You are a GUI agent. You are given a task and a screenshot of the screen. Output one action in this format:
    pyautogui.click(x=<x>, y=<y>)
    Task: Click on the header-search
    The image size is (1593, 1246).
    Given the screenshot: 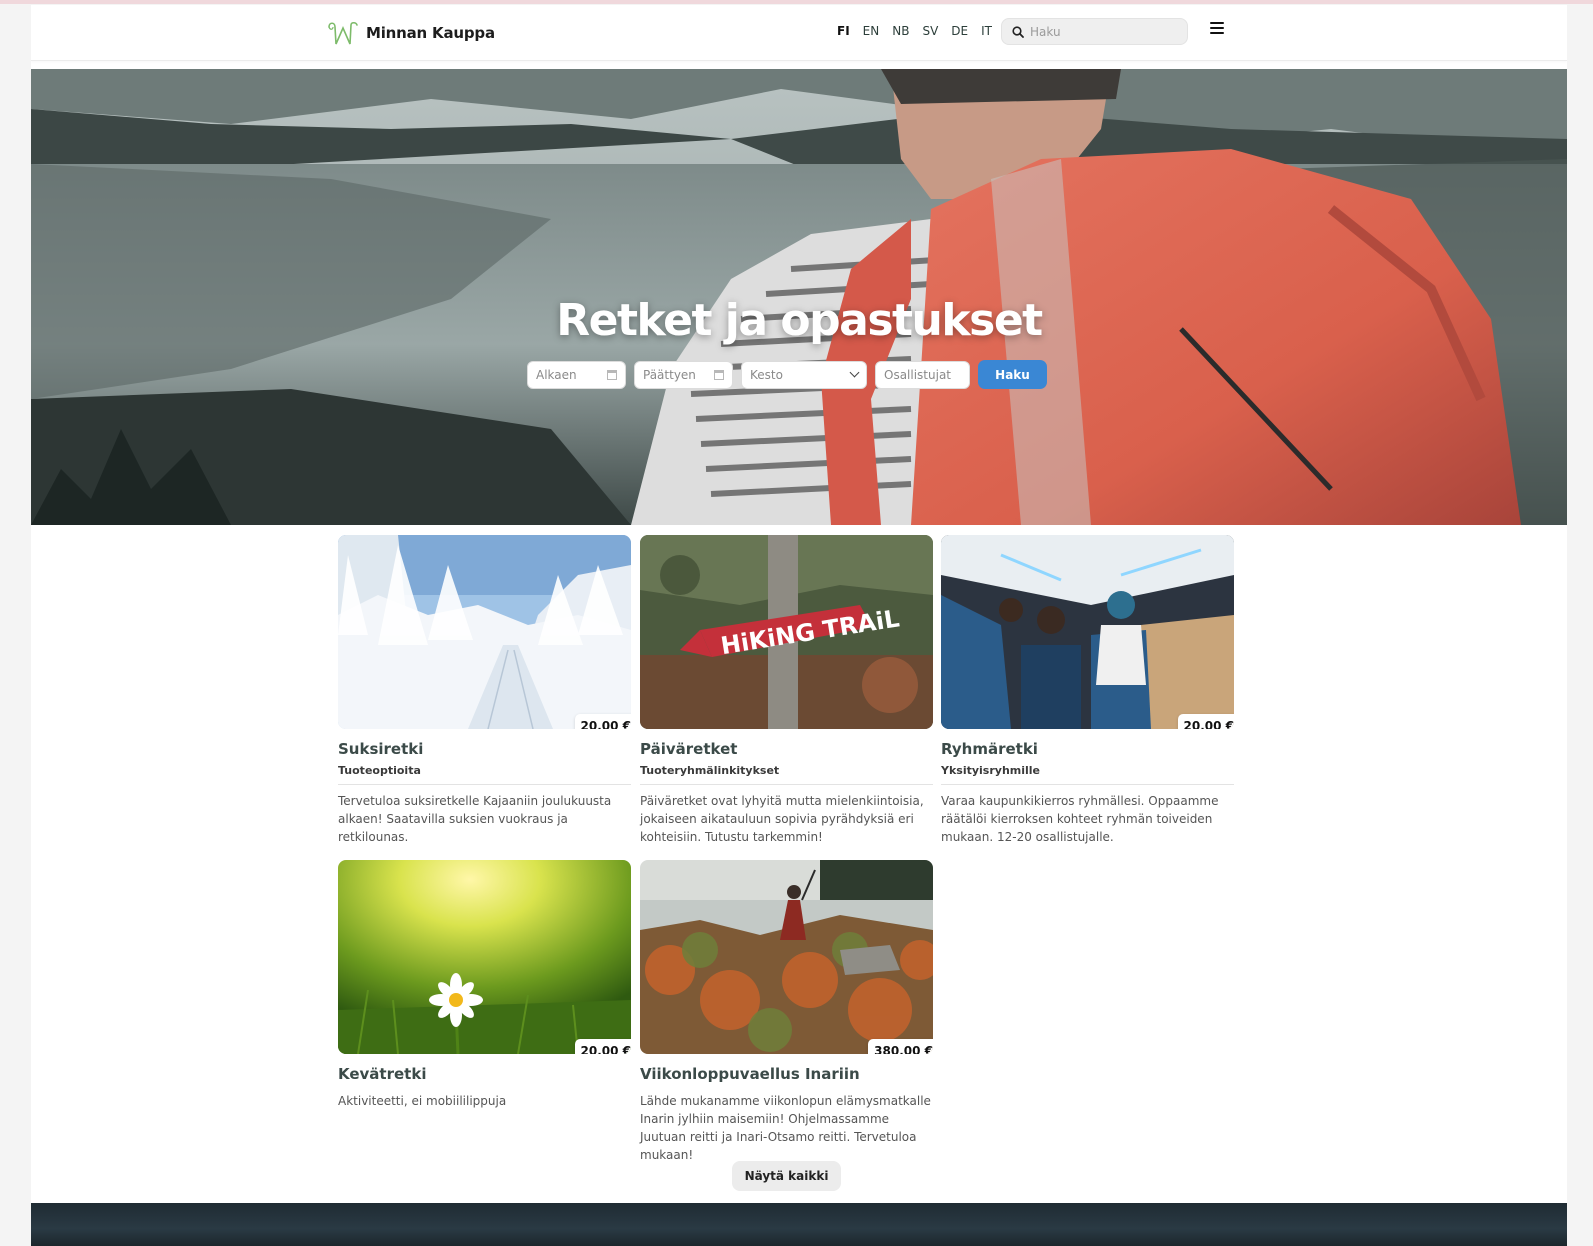 What is the action you would take?
    pyautogui.click(x=1094, y=31)
    